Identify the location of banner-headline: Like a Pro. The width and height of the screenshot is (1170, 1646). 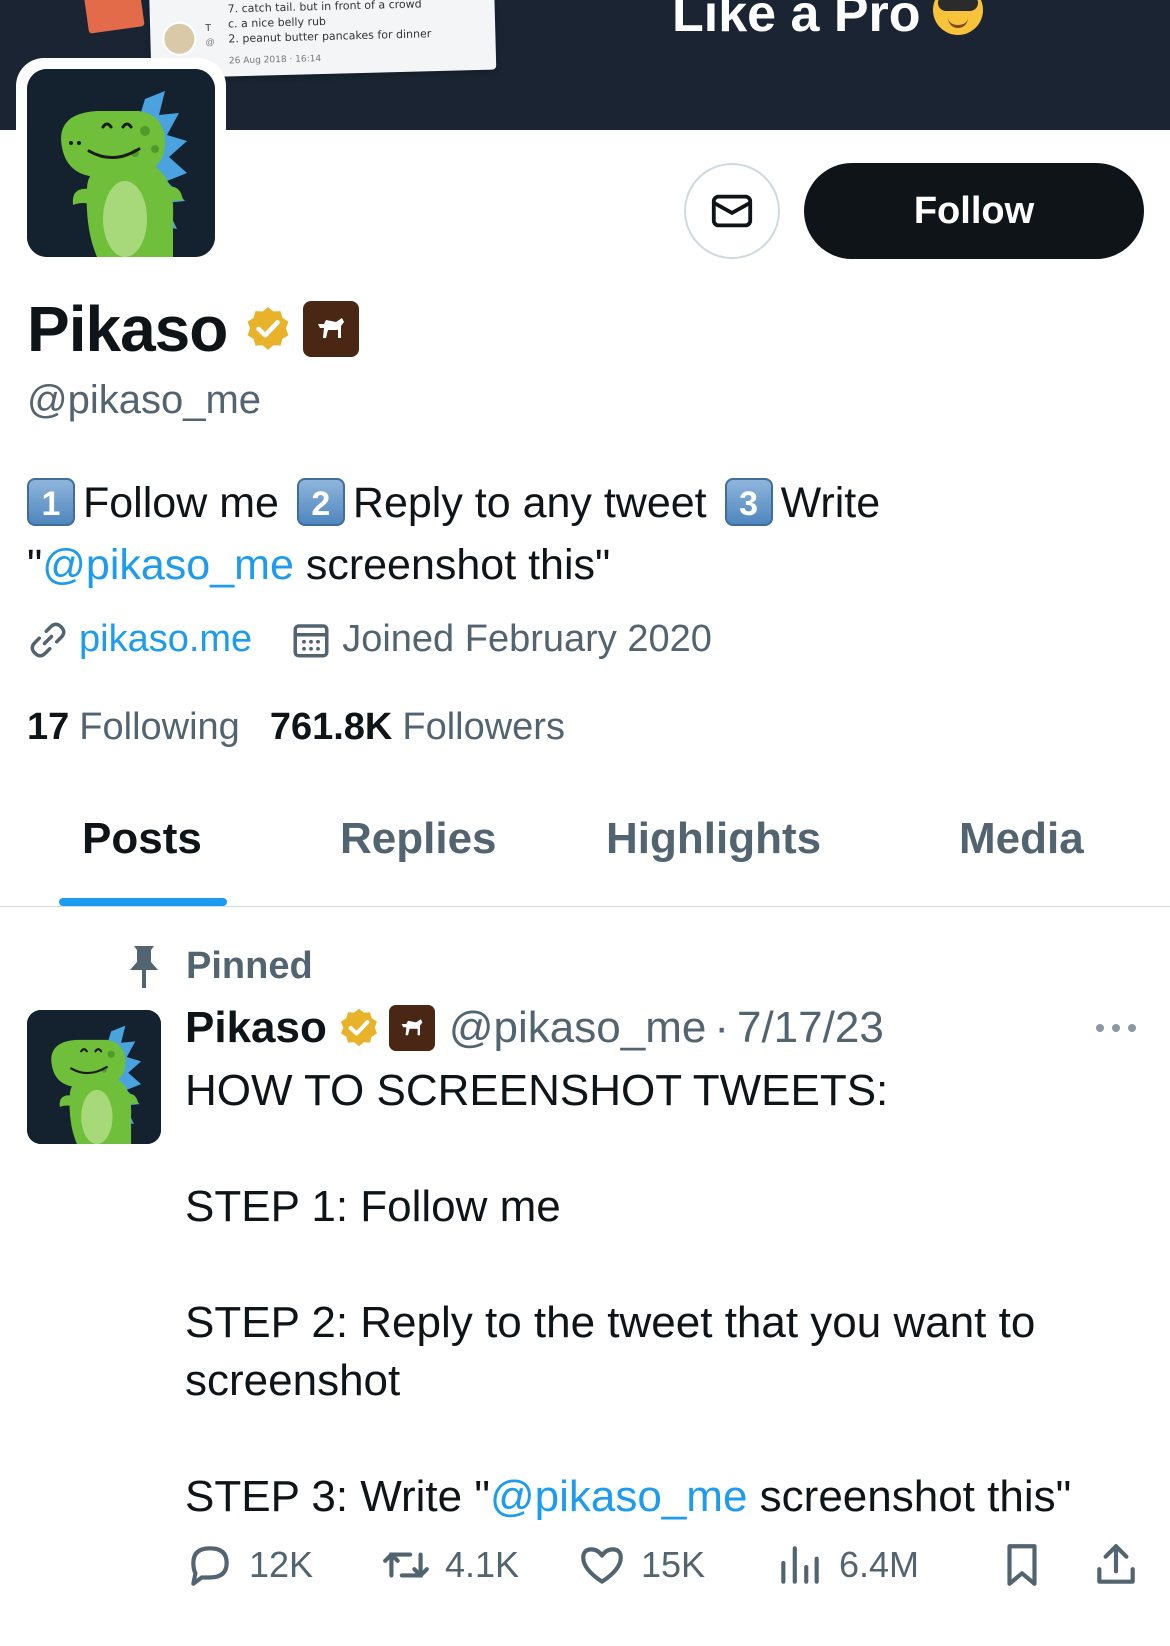
(827, 22).